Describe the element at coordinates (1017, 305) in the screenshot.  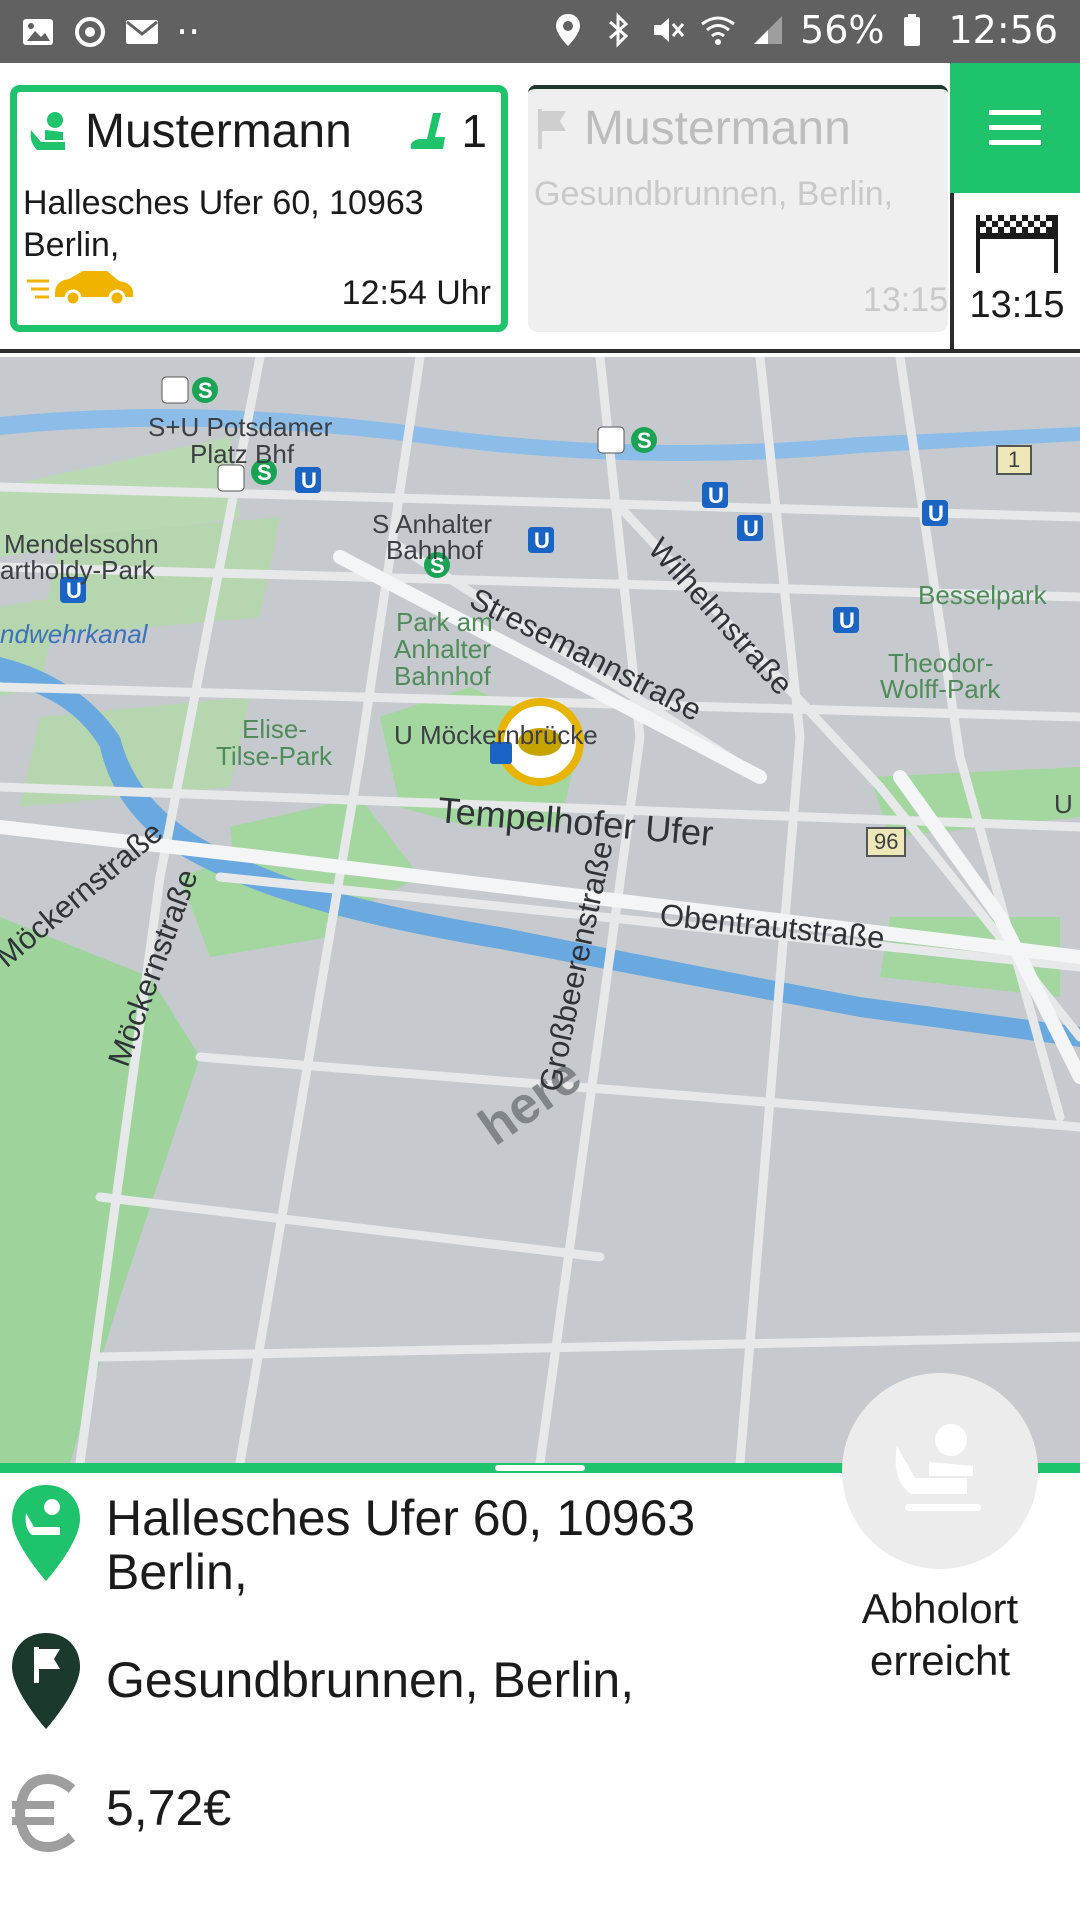
I see `finish-eta-time: 13:15` at that location.